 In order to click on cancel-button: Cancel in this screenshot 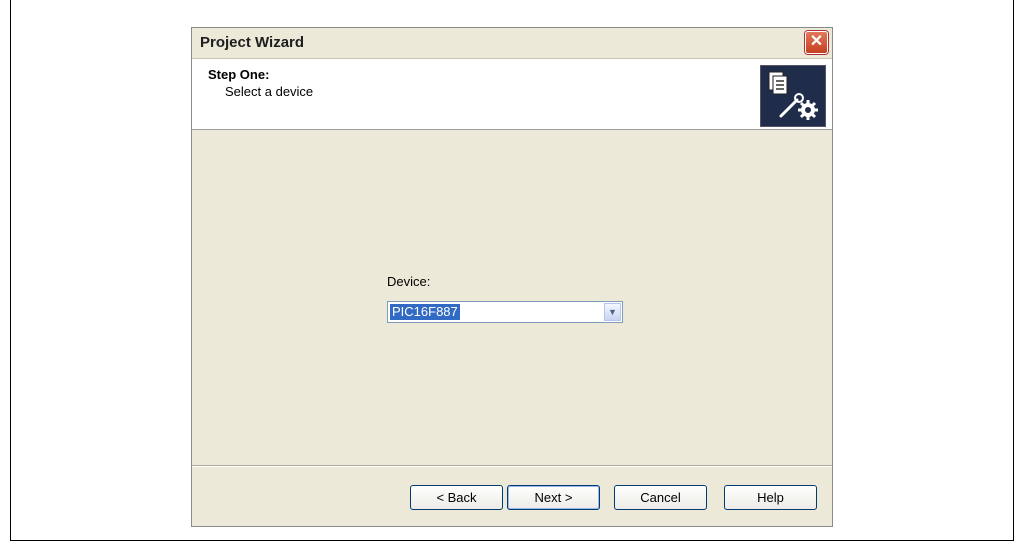, I will do `click(660, 497)`.